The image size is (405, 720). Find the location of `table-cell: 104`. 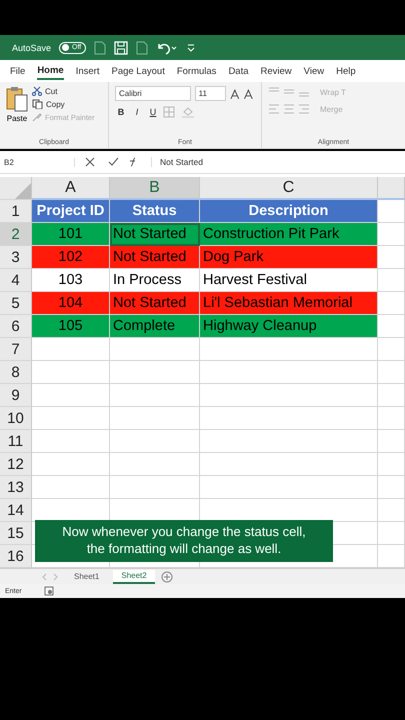

table-cell: 104 is located at coordinates (71, 303).